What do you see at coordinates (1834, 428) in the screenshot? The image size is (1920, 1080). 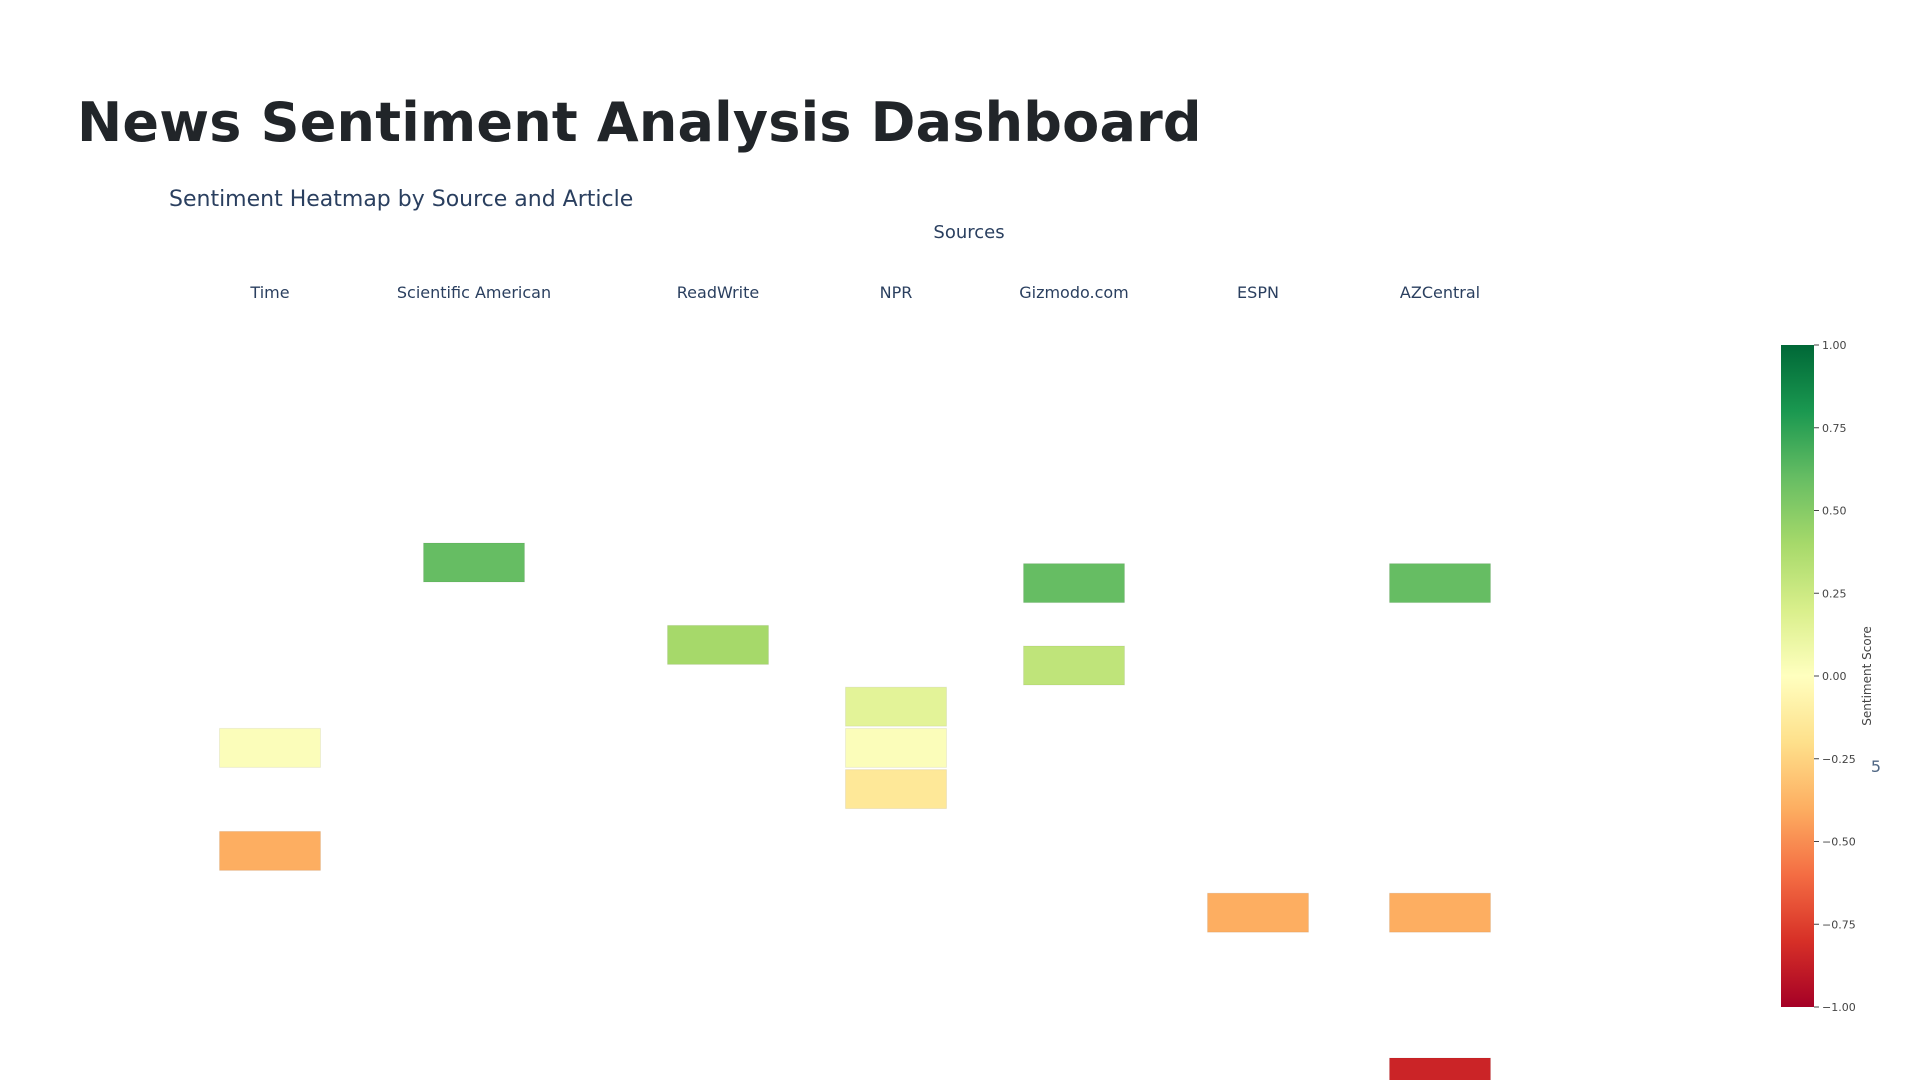 I see `colorbar-tick-label: 0.75` at bounding box center [1834, 428].